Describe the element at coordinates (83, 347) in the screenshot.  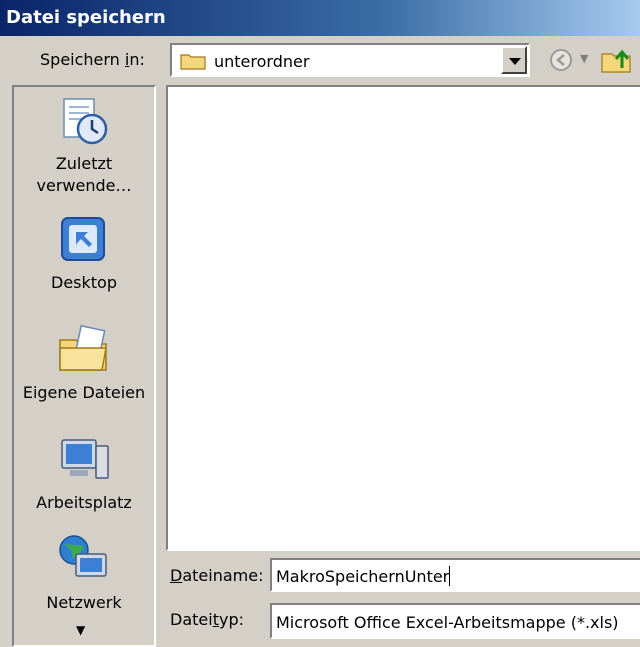
I see `my-documents-icon` at that location.